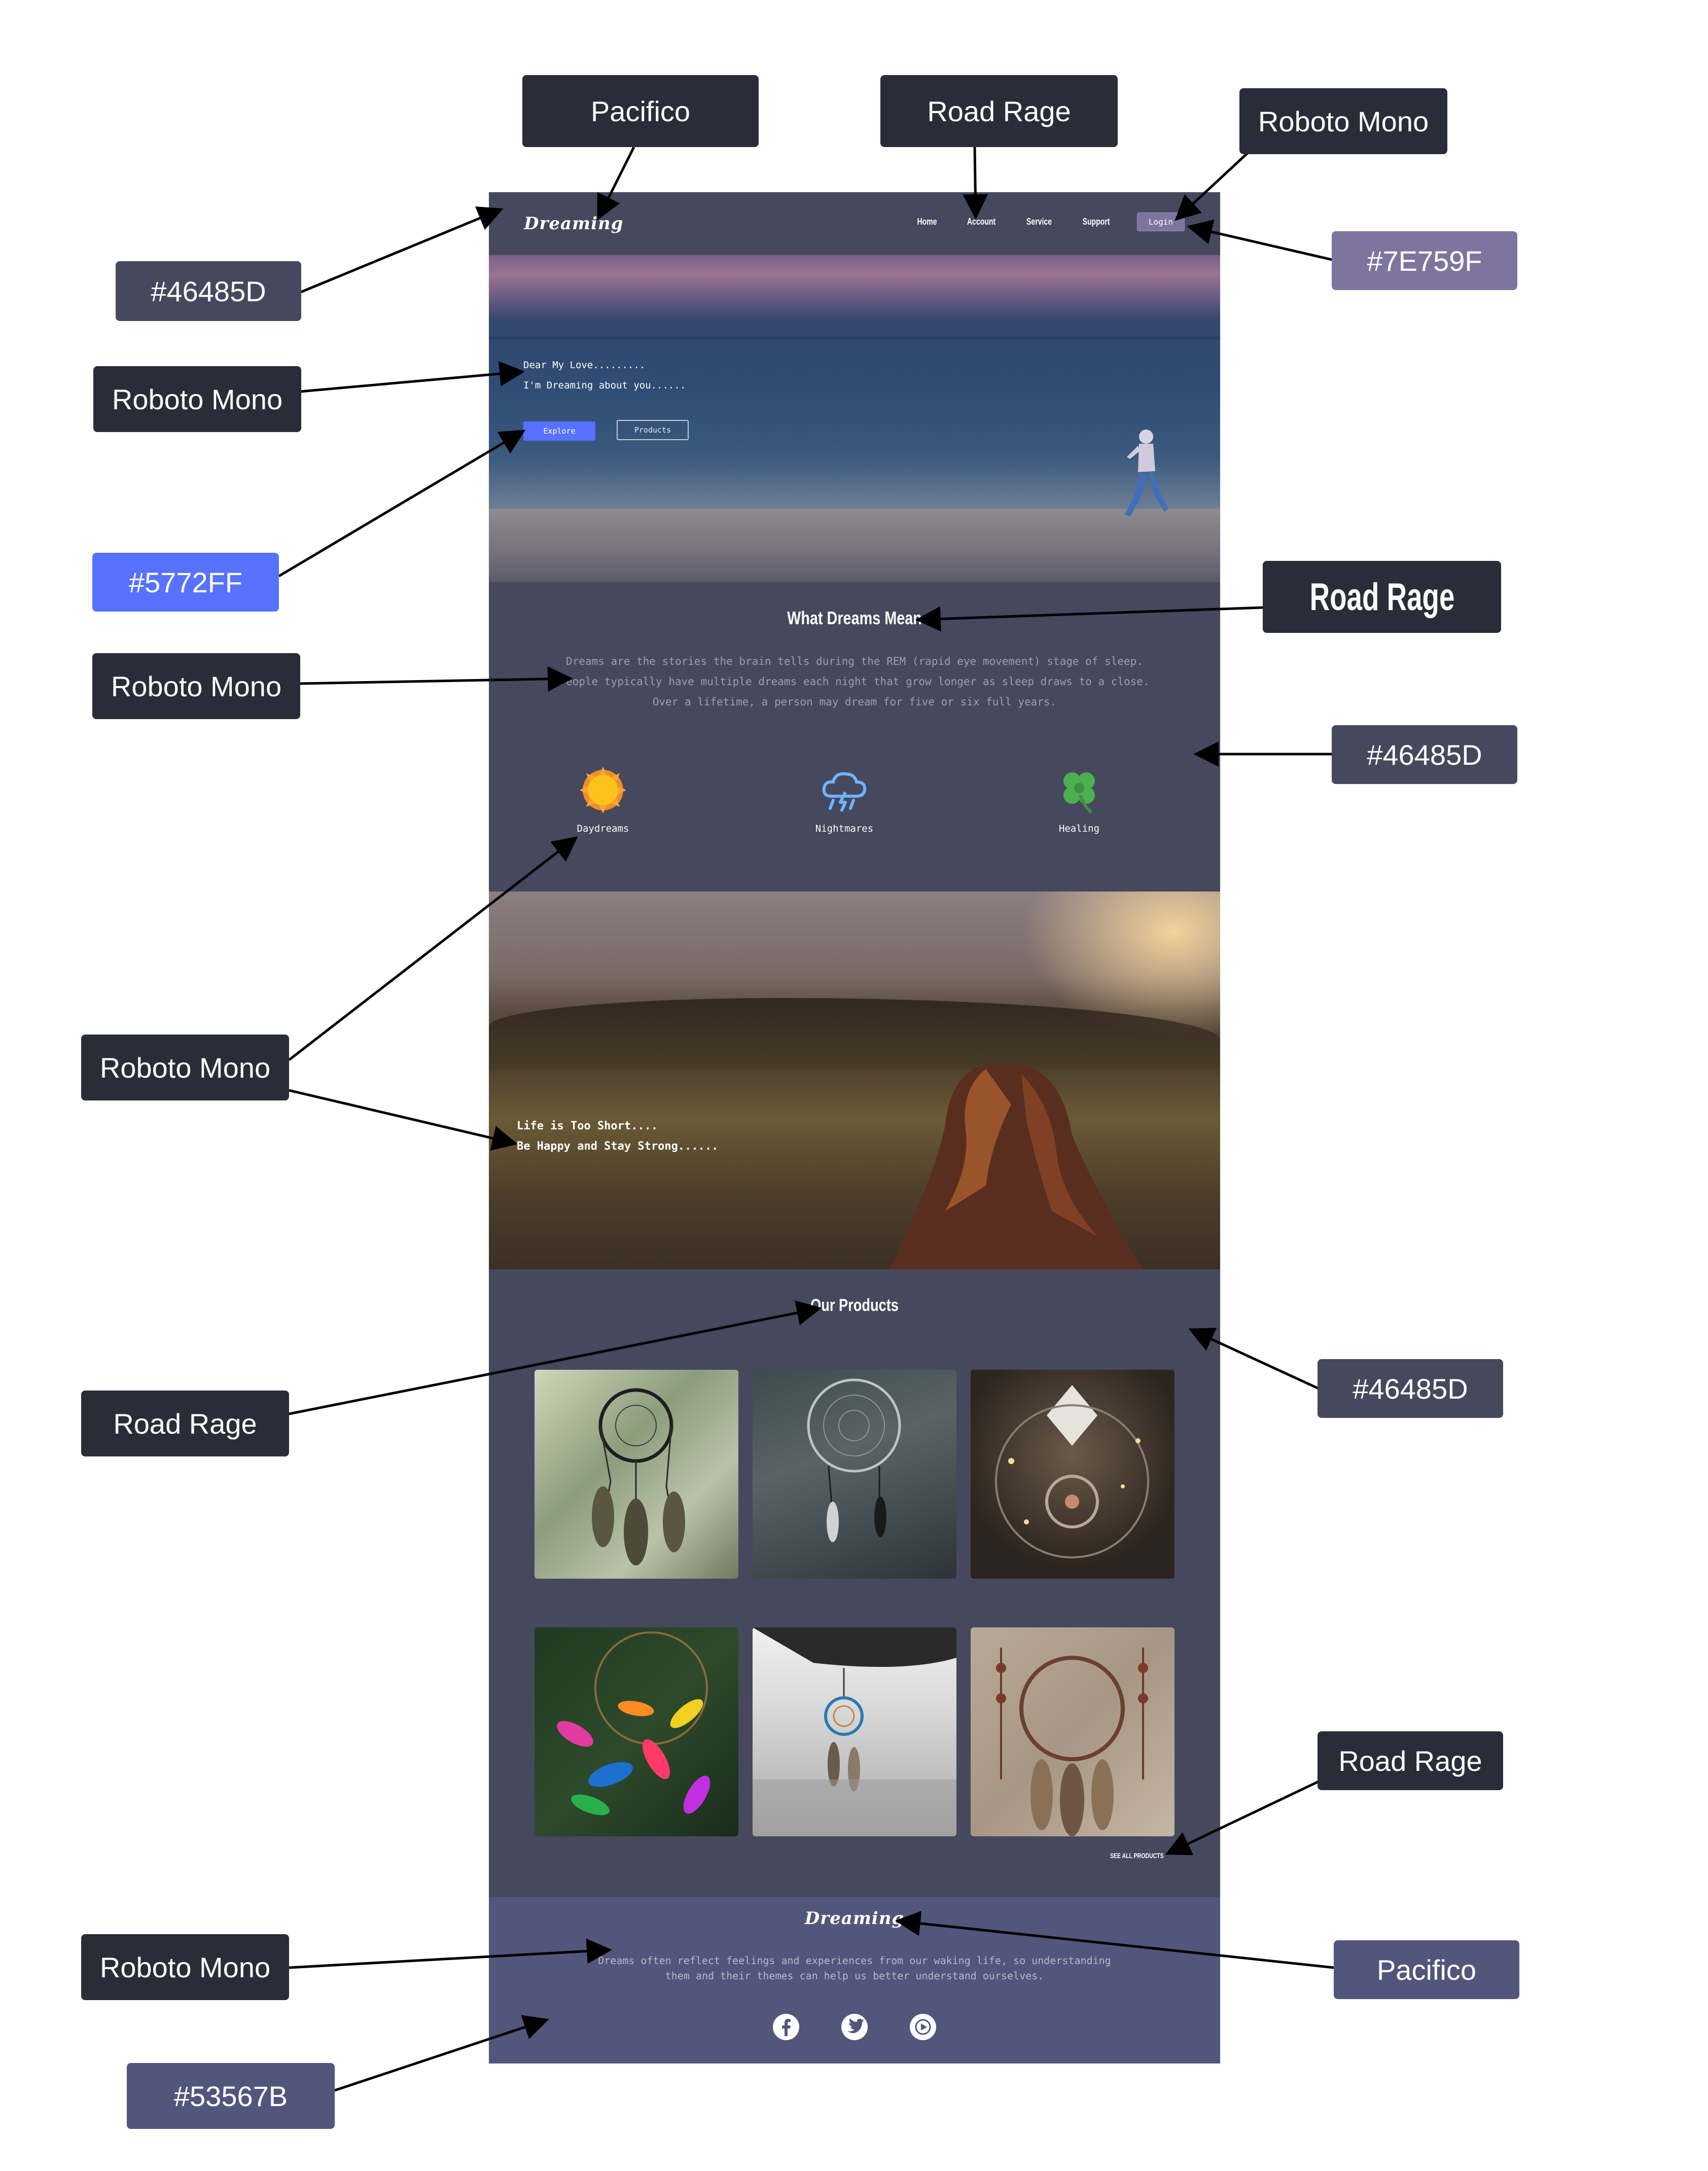 The width and height of the screenshot is (1708, 2171). Describe the element at coordinates (1160, 222) in the screenshot. I see `login-button: Login` at that location.